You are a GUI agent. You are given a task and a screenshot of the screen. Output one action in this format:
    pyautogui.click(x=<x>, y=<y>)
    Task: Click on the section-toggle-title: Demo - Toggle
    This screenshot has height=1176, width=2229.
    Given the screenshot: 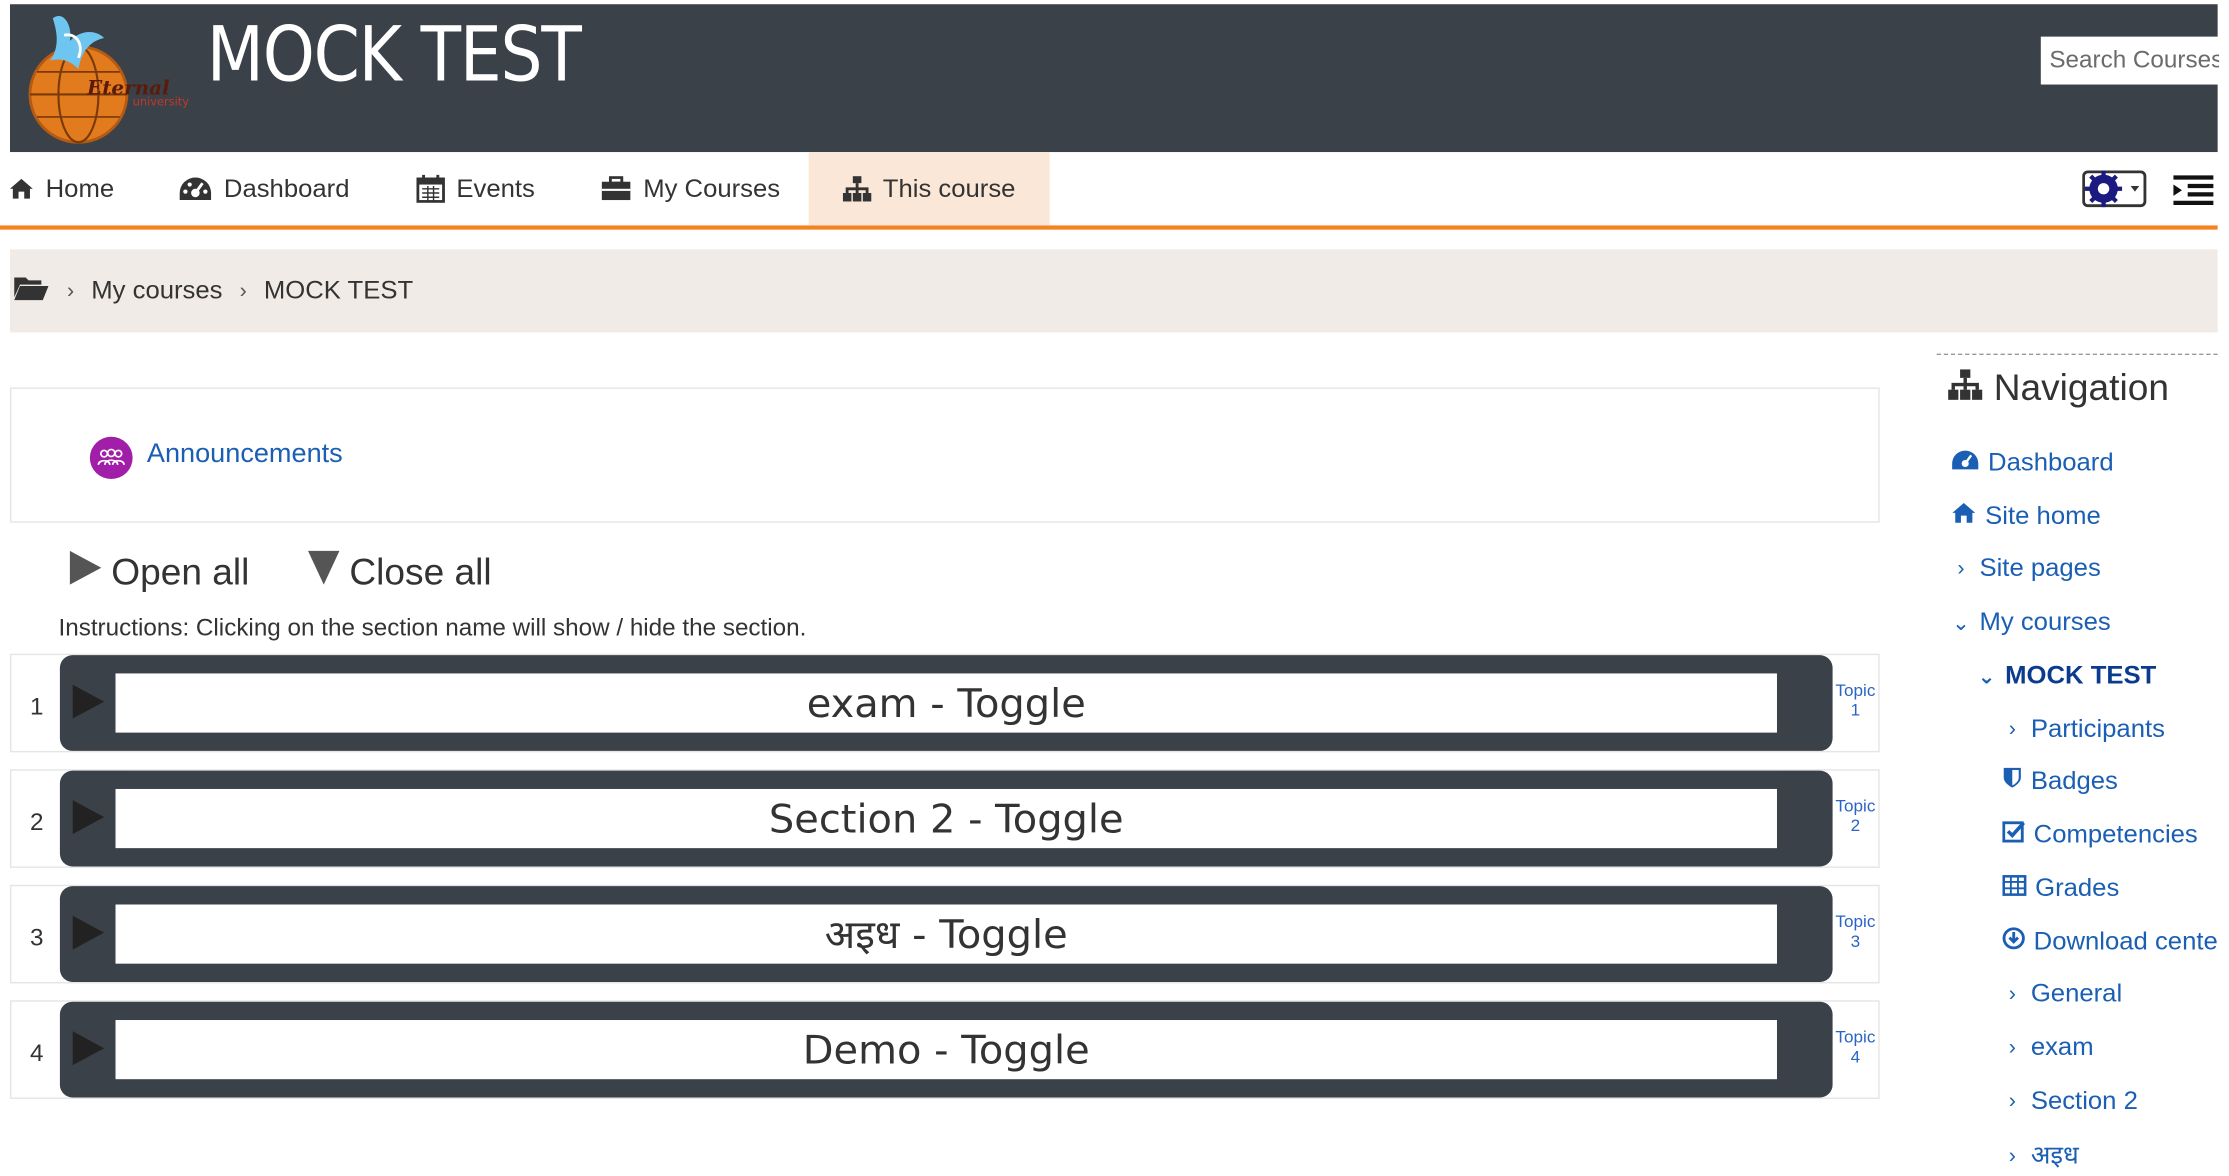 What is the action you would take?
    pyautogui.click(x=946, y=1050)
    